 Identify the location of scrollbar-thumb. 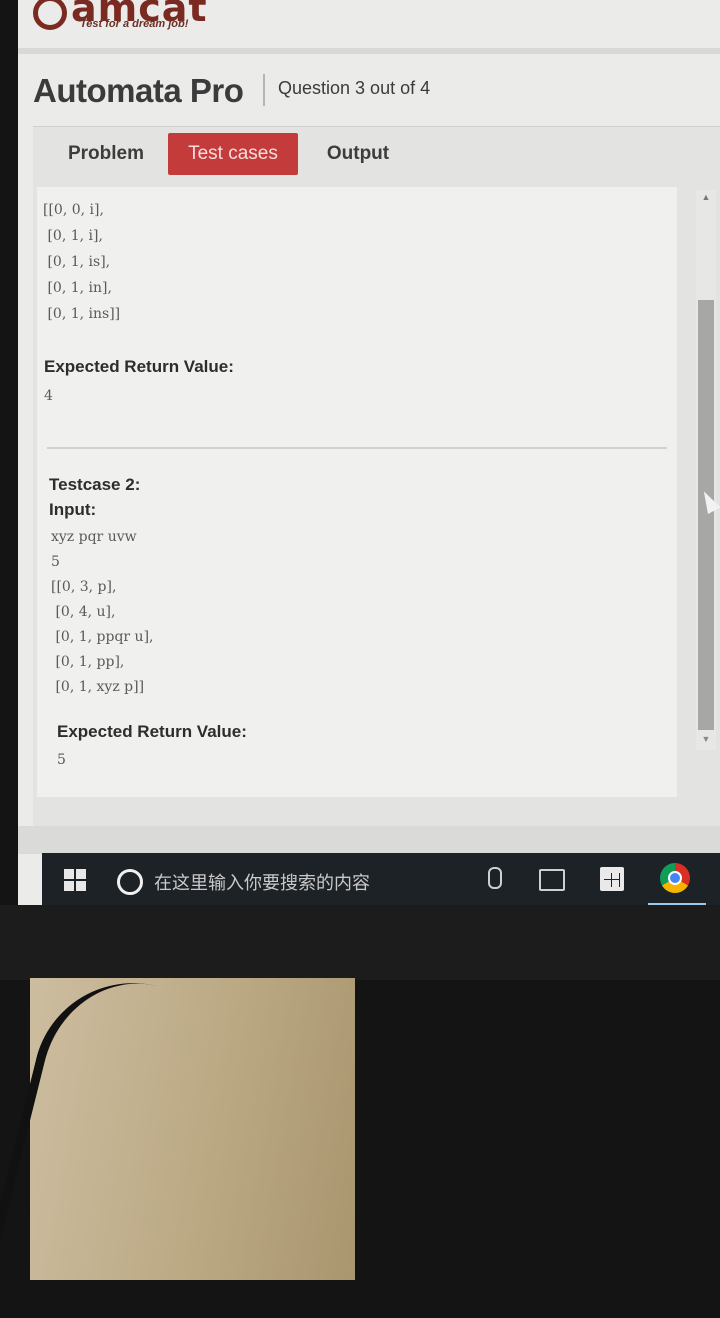
(706, 515).